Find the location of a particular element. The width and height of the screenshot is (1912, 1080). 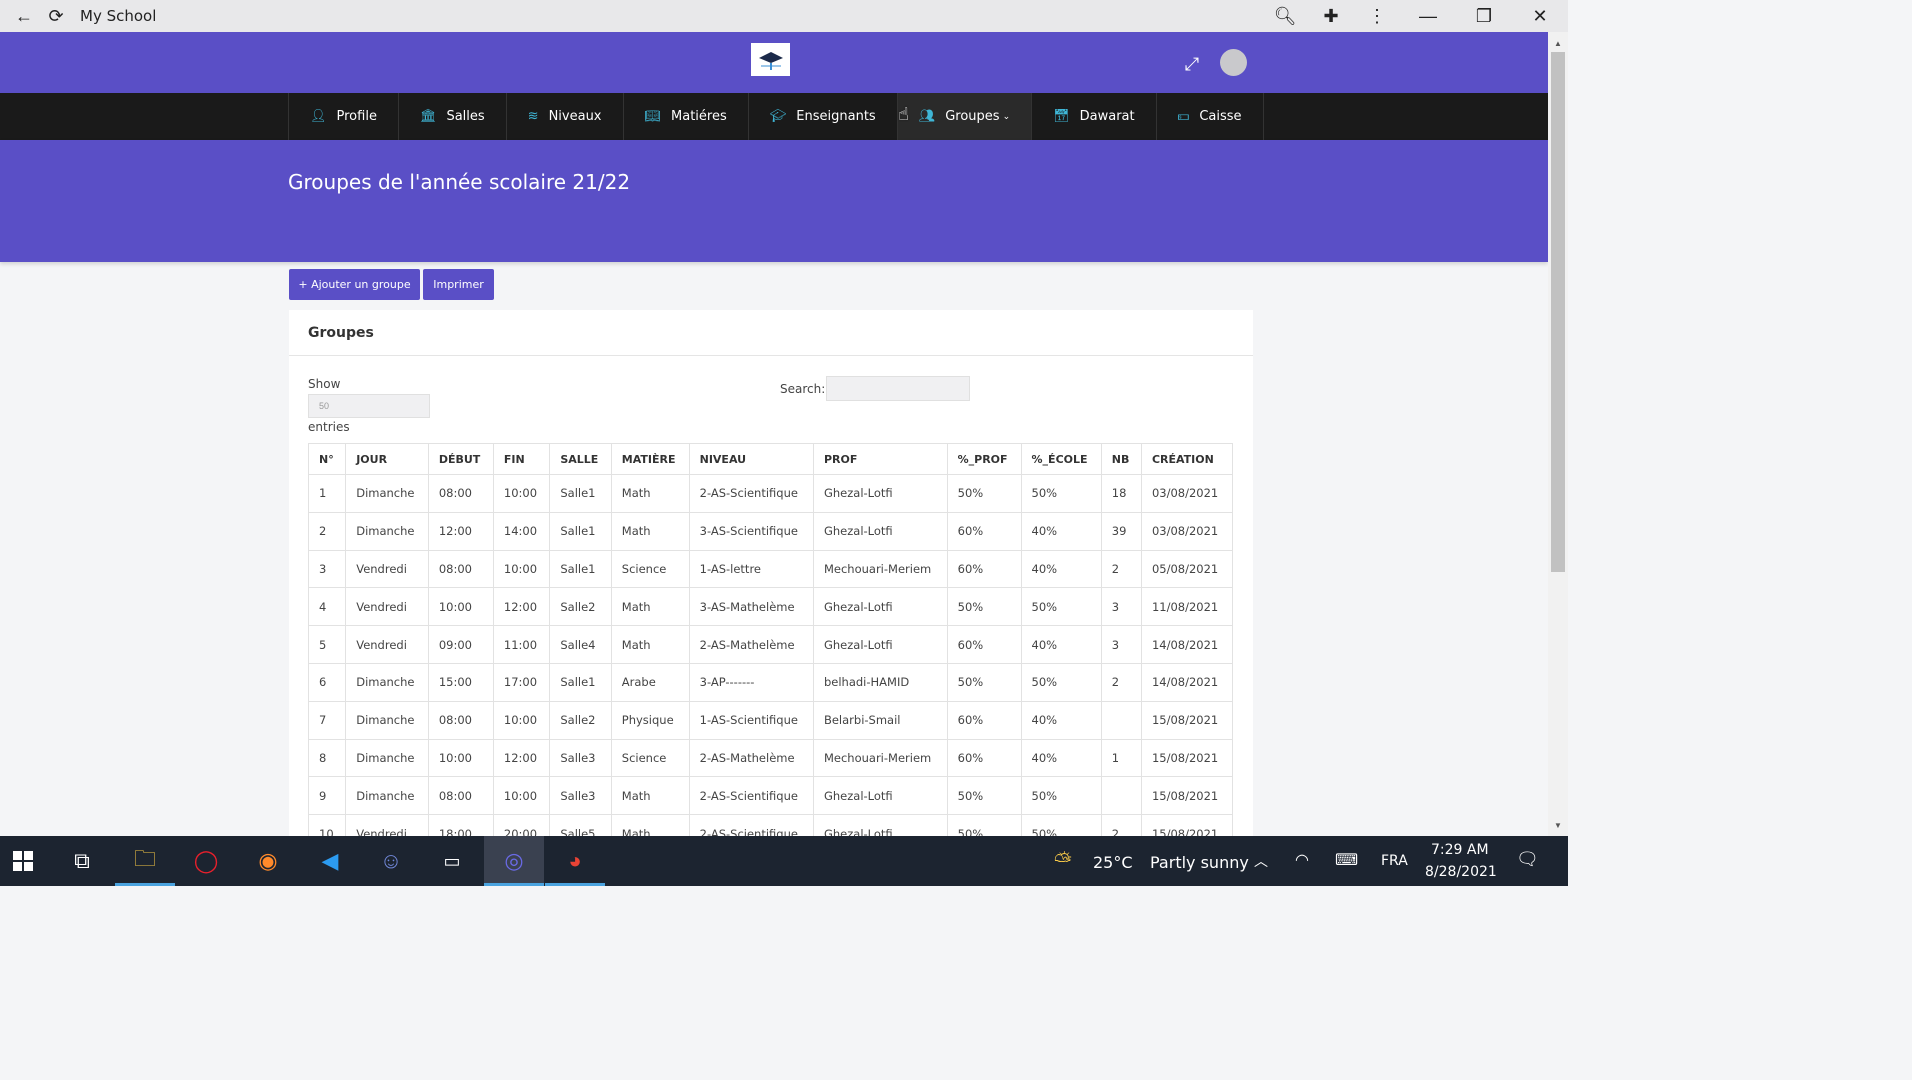

task-view-icon: ⧉ is located at coordinates (82, 861).